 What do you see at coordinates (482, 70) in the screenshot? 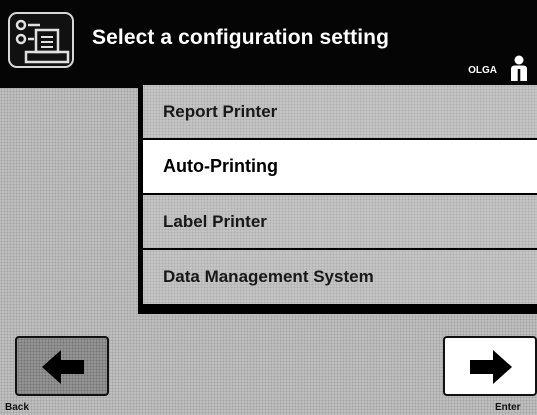
I see `user-name: OLGA` at bounding box center [482, 70].